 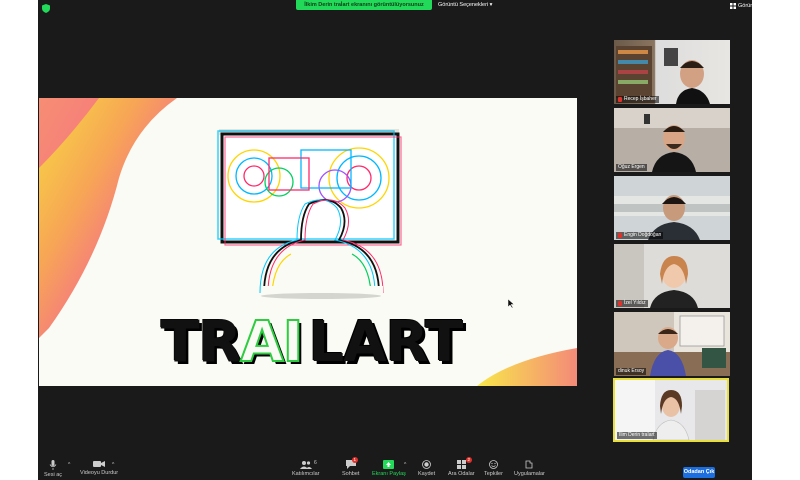 What do you see at coordinates (643, 235) in the screenshot?
I see `participant-name: Engin Doğdoğan` at bounding box center [643, 235].